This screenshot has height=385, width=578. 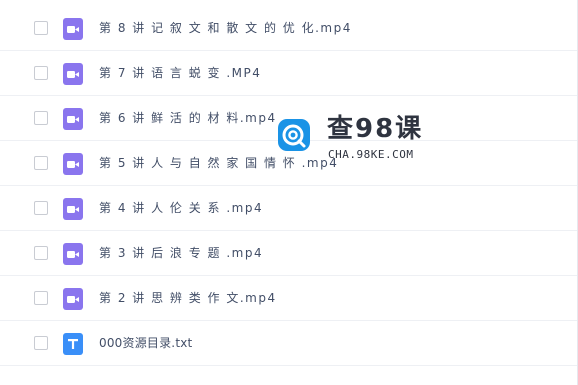 I want to click on watermark-logo-icon, so click(x=294, y=135).